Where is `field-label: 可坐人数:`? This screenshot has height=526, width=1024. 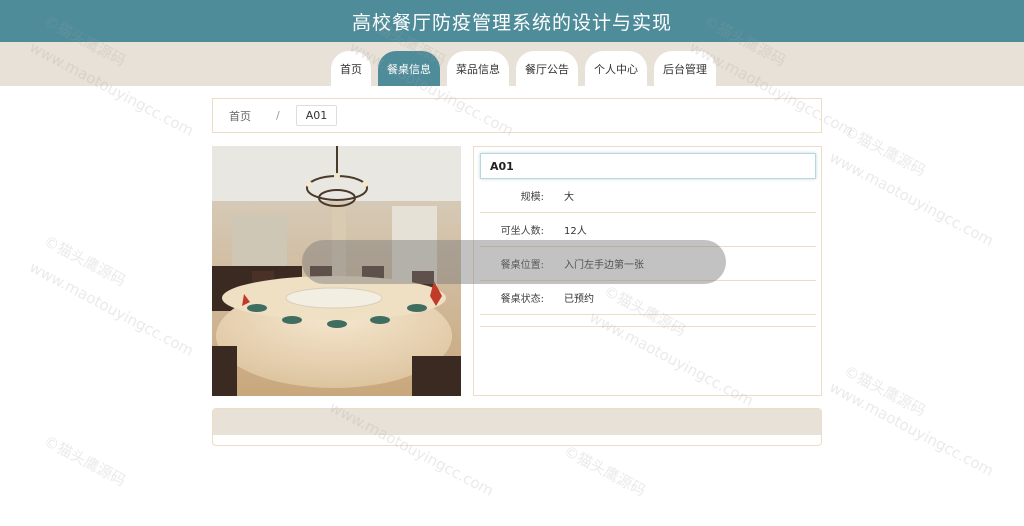
field-label: 可坐人数: is located at coordinates (522, 231).